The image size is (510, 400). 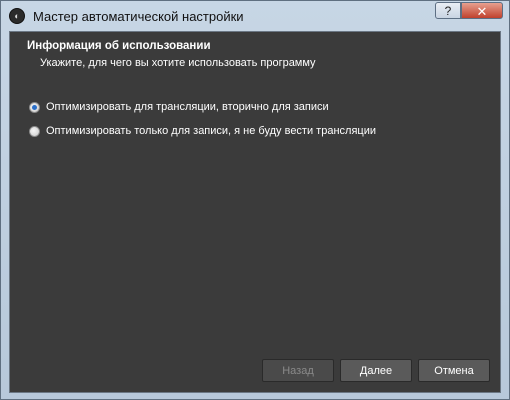 I want to click on page-title: Информация об использовании, so click(x=119, y=46).